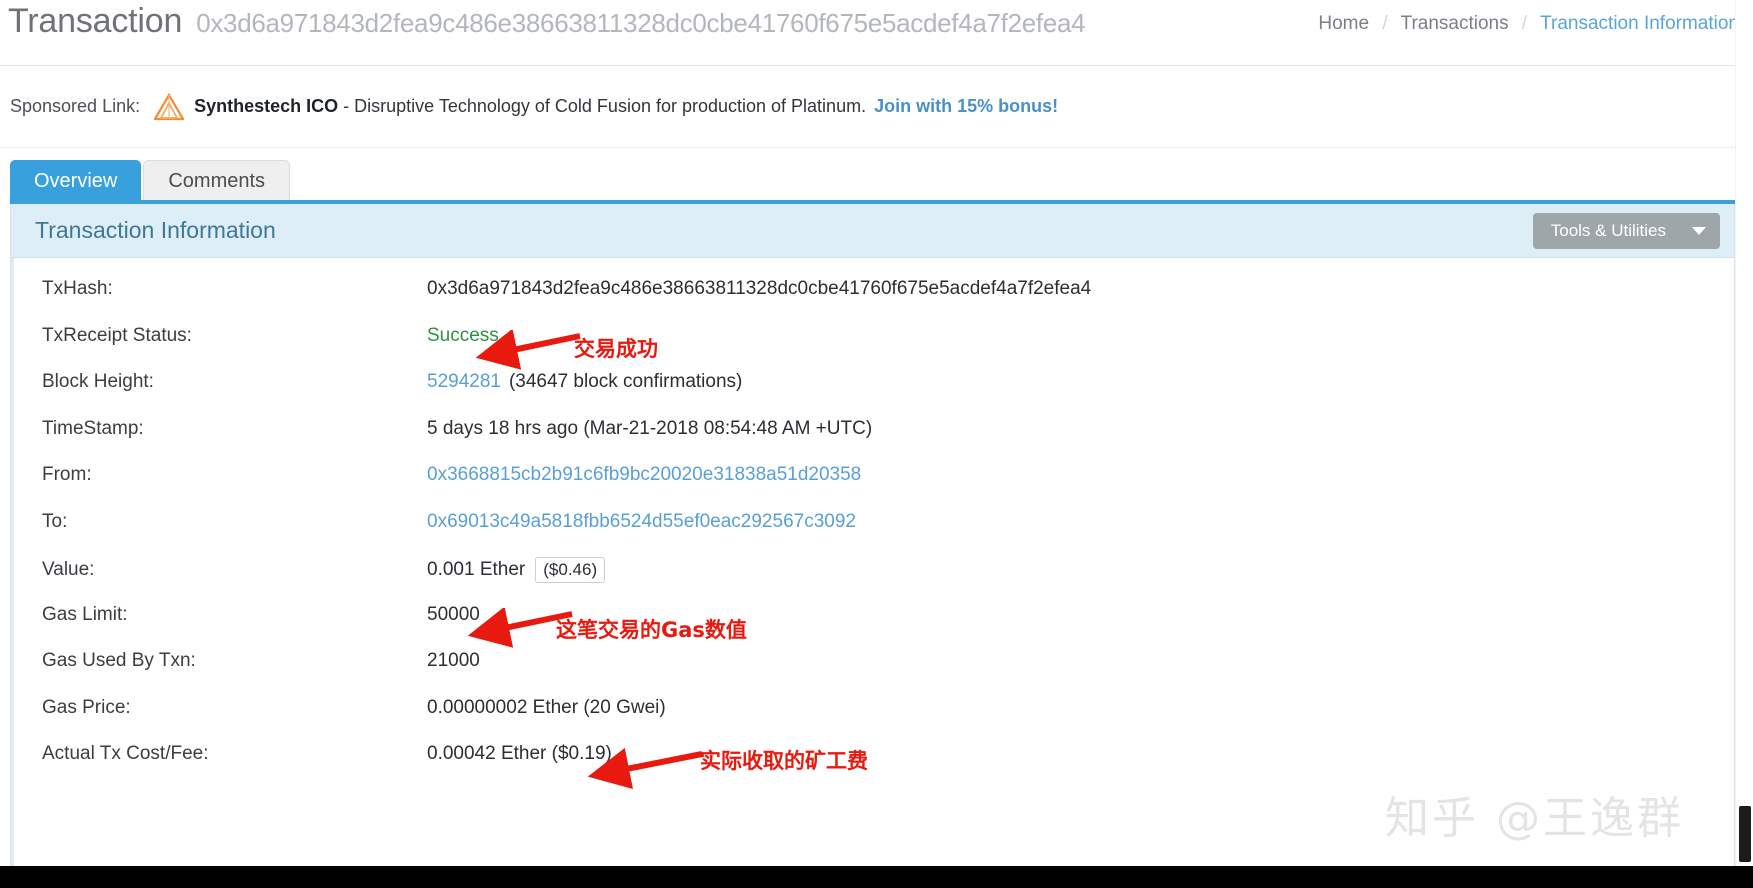  I want to click on annotation-arrow-tx-fee, so click(645, 769).